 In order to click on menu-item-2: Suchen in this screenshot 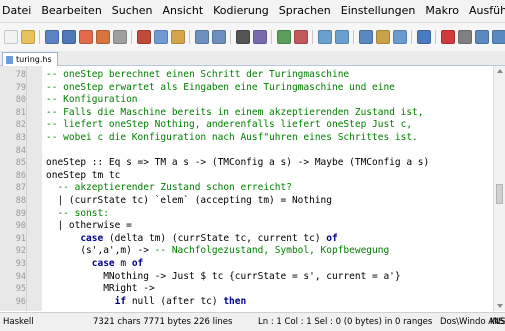, I will do `click(132, 11)`.